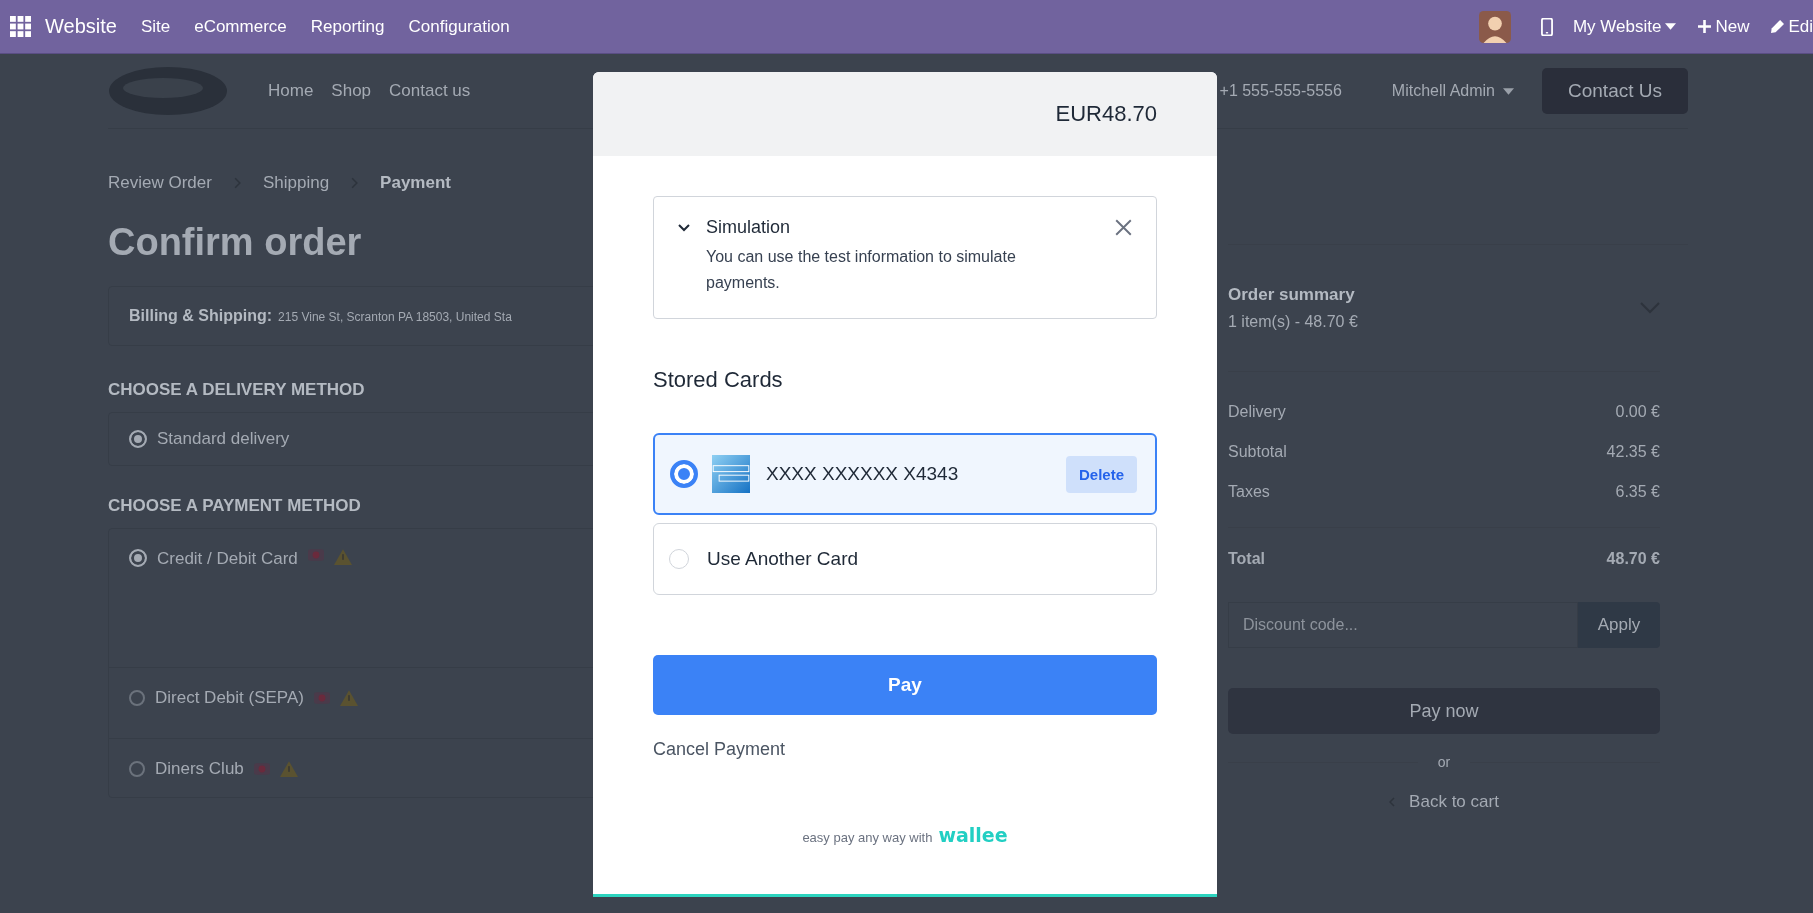 Image resolution: width=1813 pixels, height=913 pixels. Describe the element at coordinates (1494, 26) in the screenshot. I see `avatar-icon` at that location.